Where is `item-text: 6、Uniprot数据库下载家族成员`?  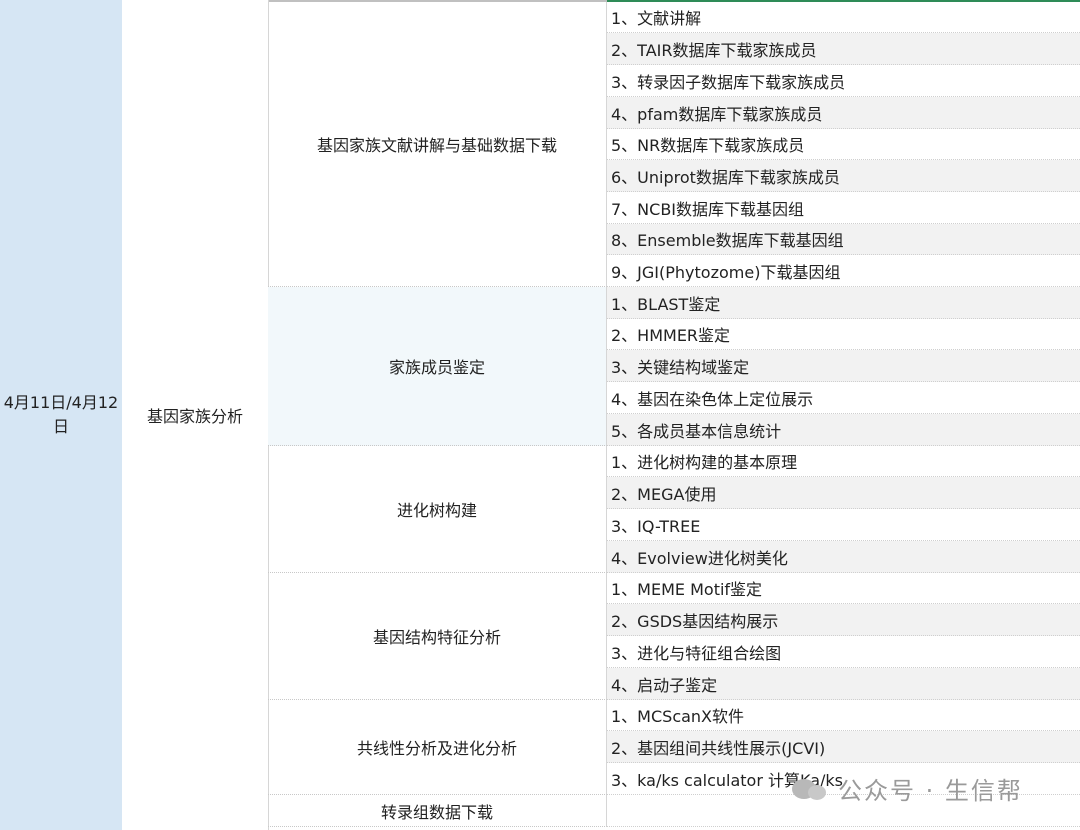 item-text: 6、Uniprot数据库下载家族成员 is located at coordinates (725, 177).